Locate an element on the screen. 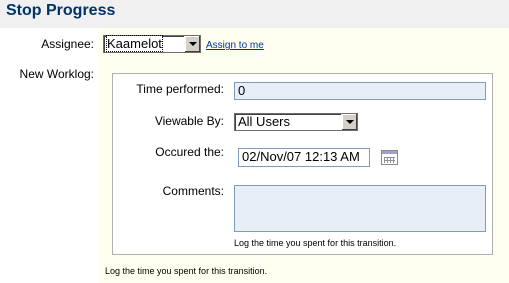  comments-label: Comments: is located at coordinates (193, 191).